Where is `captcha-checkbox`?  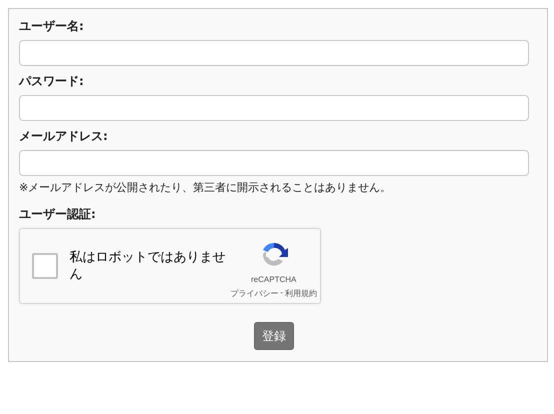
captcha-checkbox is located at coordinates (45, 266).